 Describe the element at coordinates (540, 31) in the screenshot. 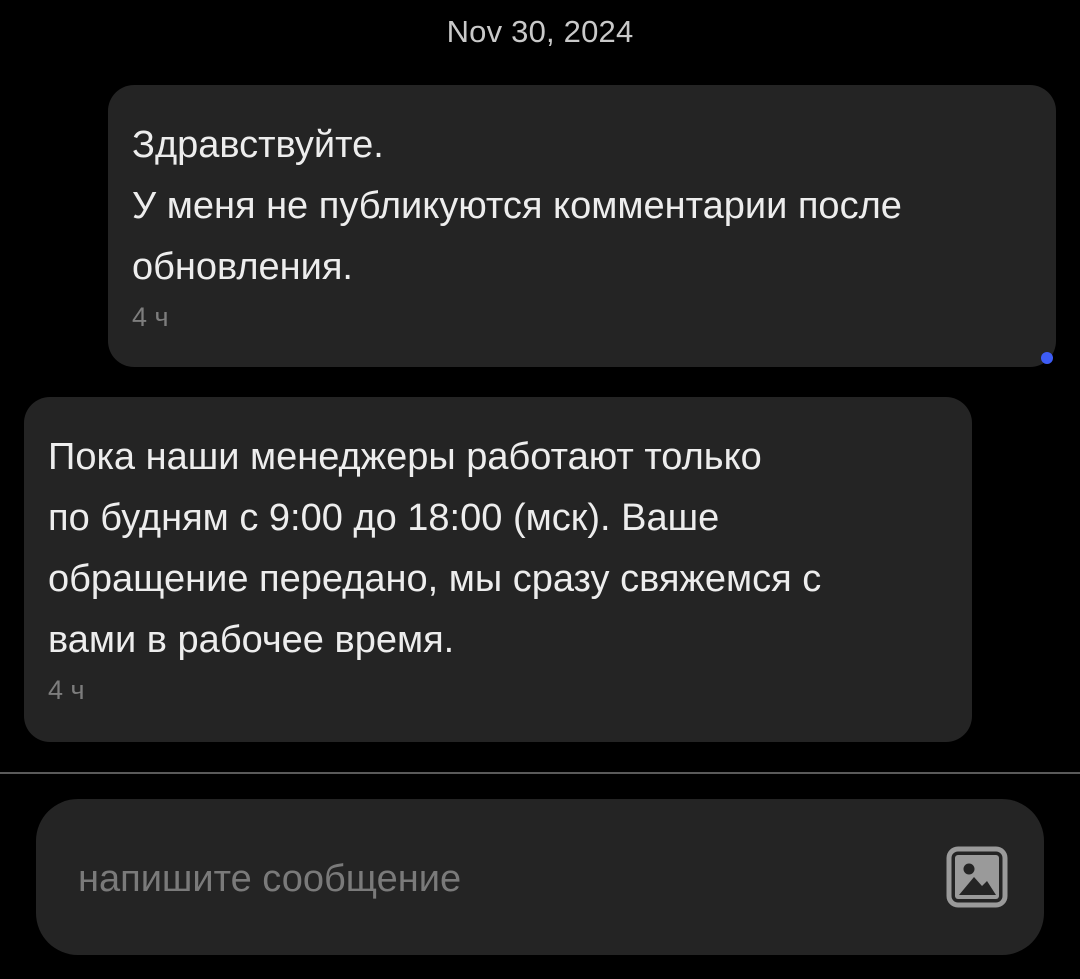

I see `date-separator: Nov 30, 2024` at that location.